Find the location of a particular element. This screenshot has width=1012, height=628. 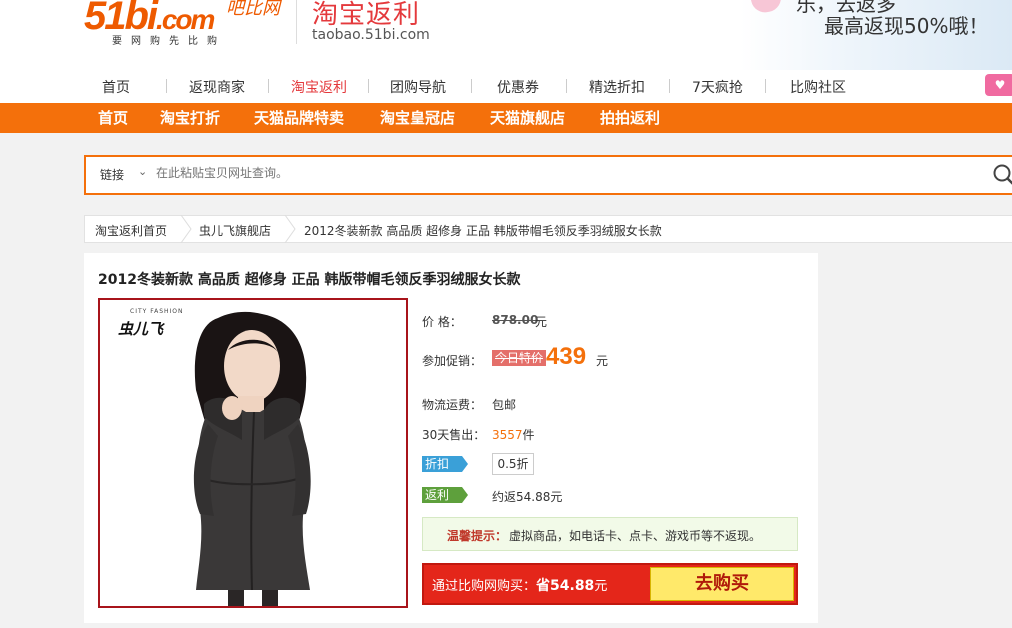

nav-item-community: 比购社区 is located at coordinates (818, 87).